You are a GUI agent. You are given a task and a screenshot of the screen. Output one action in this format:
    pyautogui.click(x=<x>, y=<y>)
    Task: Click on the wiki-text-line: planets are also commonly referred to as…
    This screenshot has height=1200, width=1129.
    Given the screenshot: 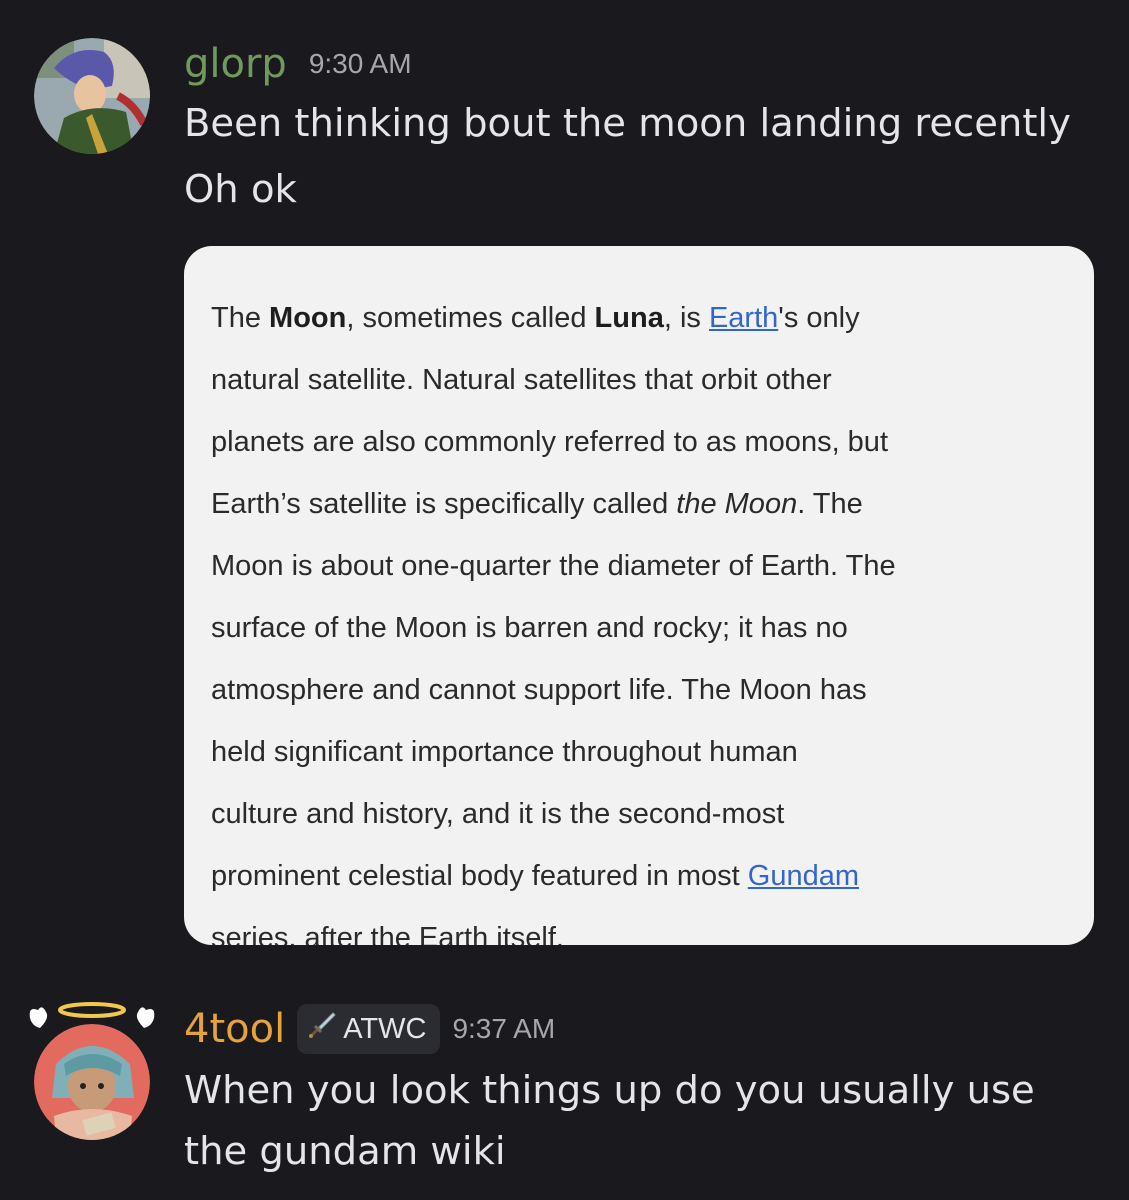 What is the action you would take?
    pyautogui.click(x=549, y=442)
    